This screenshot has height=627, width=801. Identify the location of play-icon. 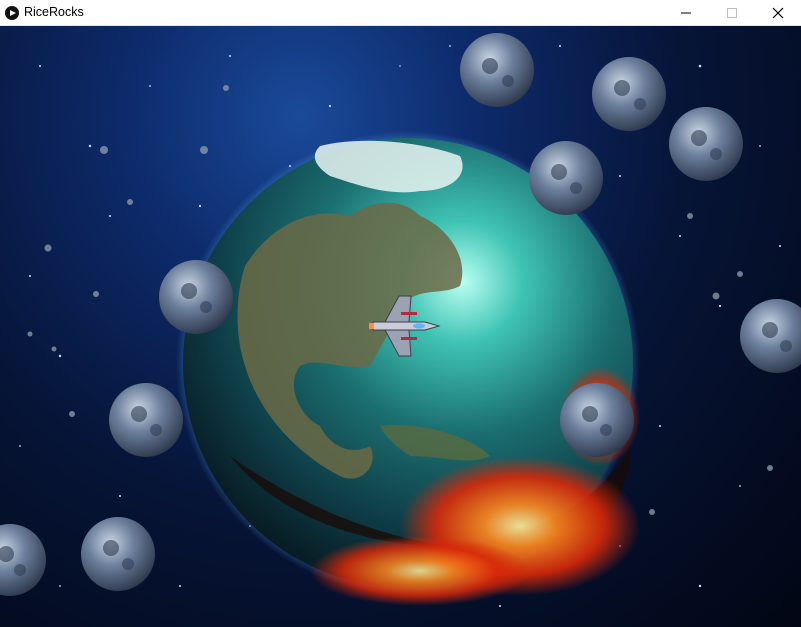
(12, 13).